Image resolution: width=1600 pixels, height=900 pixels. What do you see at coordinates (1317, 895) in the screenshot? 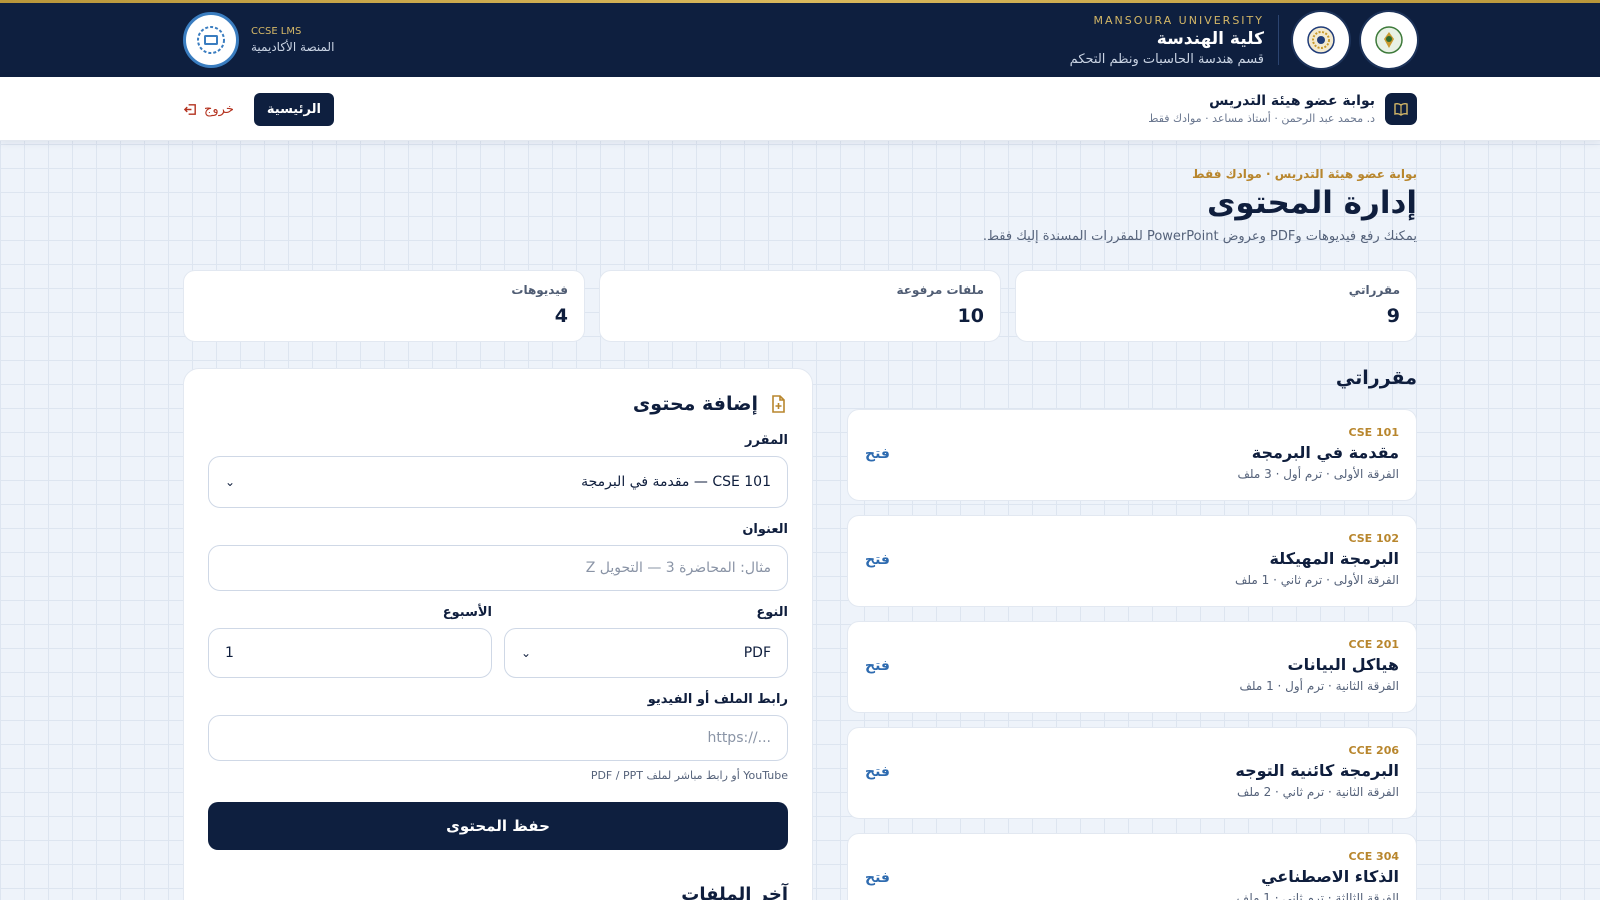
I see `course-meta: الفرقة الثالثة · ترم ثاني · 1 ملف` at bounding box center [1317, 895].